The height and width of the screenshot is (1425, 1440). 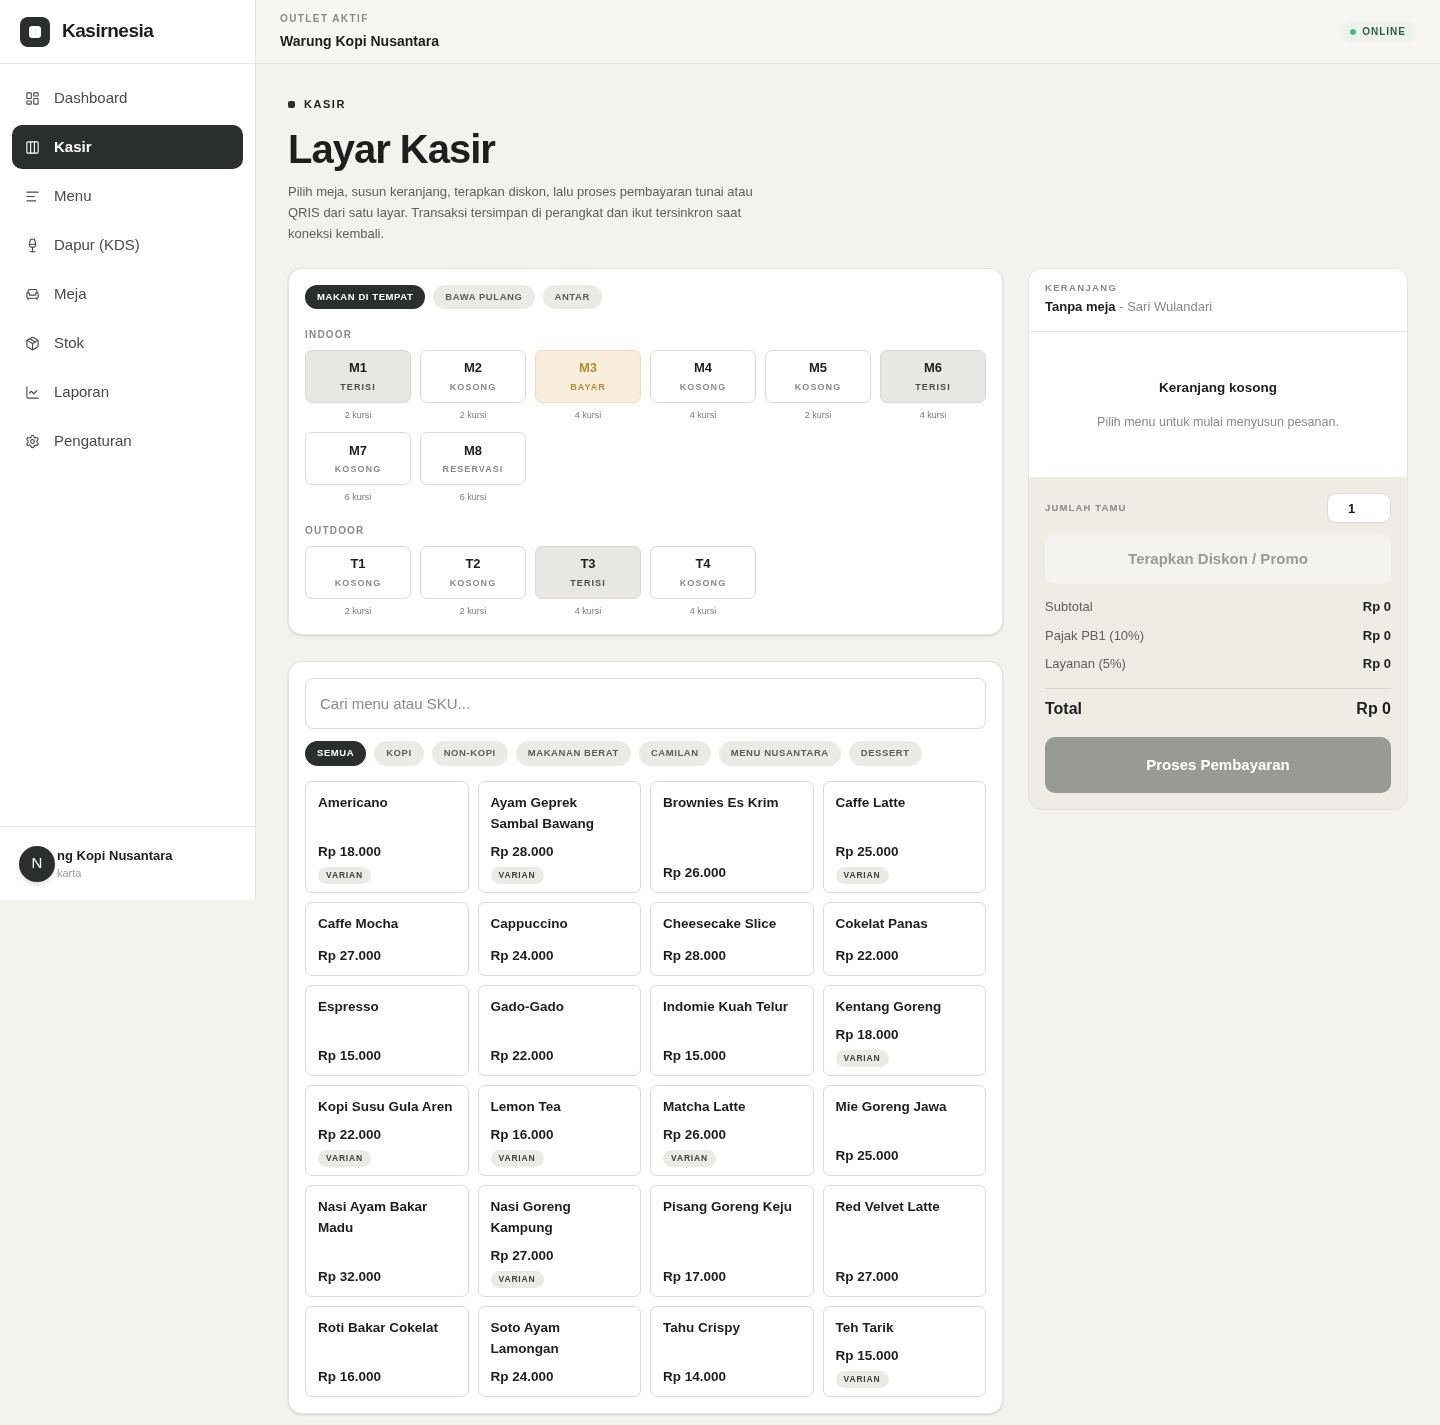 I want to click on table-button: M7 KOSONG, so click(x=358, y=459).